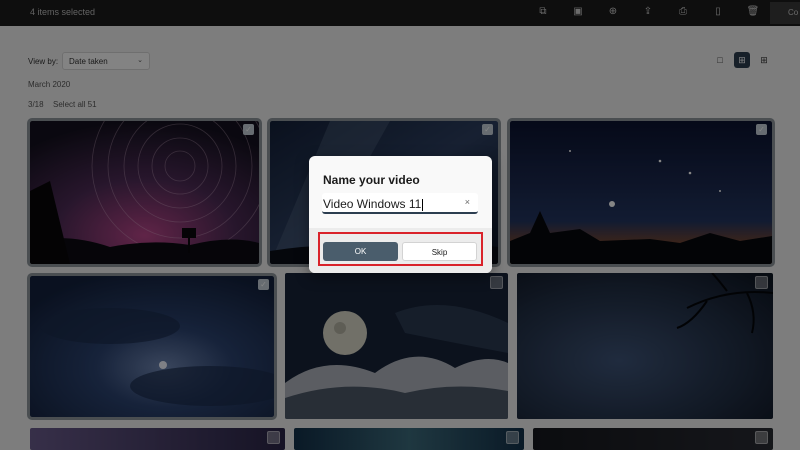 This screenshot has height=450, width=800. I want to click on highlight-box, so click(400, 249).